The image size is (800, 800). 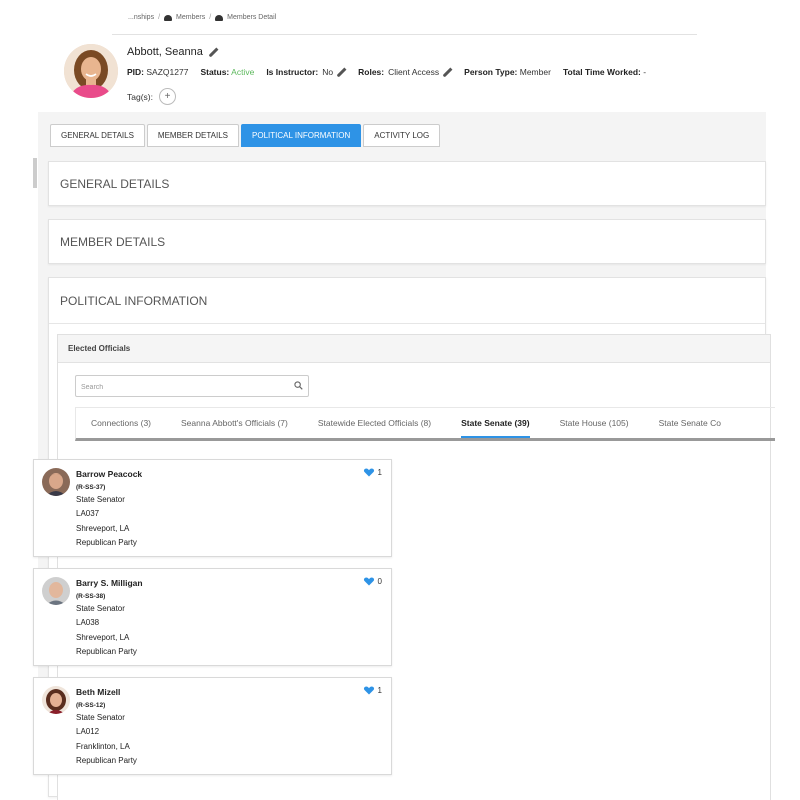 What do you see at coordinates (407, 183) in the screenshot?
I see `general-details-section: GENERAL DETAILS` at bounding box center [407, 183].